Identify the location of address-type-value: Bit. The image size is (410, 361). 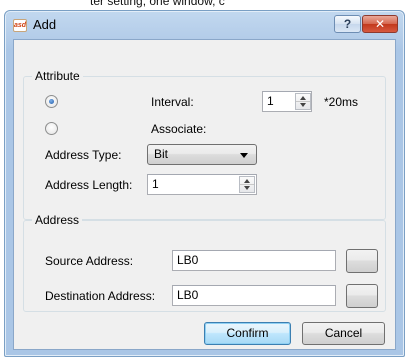
(161, 154).